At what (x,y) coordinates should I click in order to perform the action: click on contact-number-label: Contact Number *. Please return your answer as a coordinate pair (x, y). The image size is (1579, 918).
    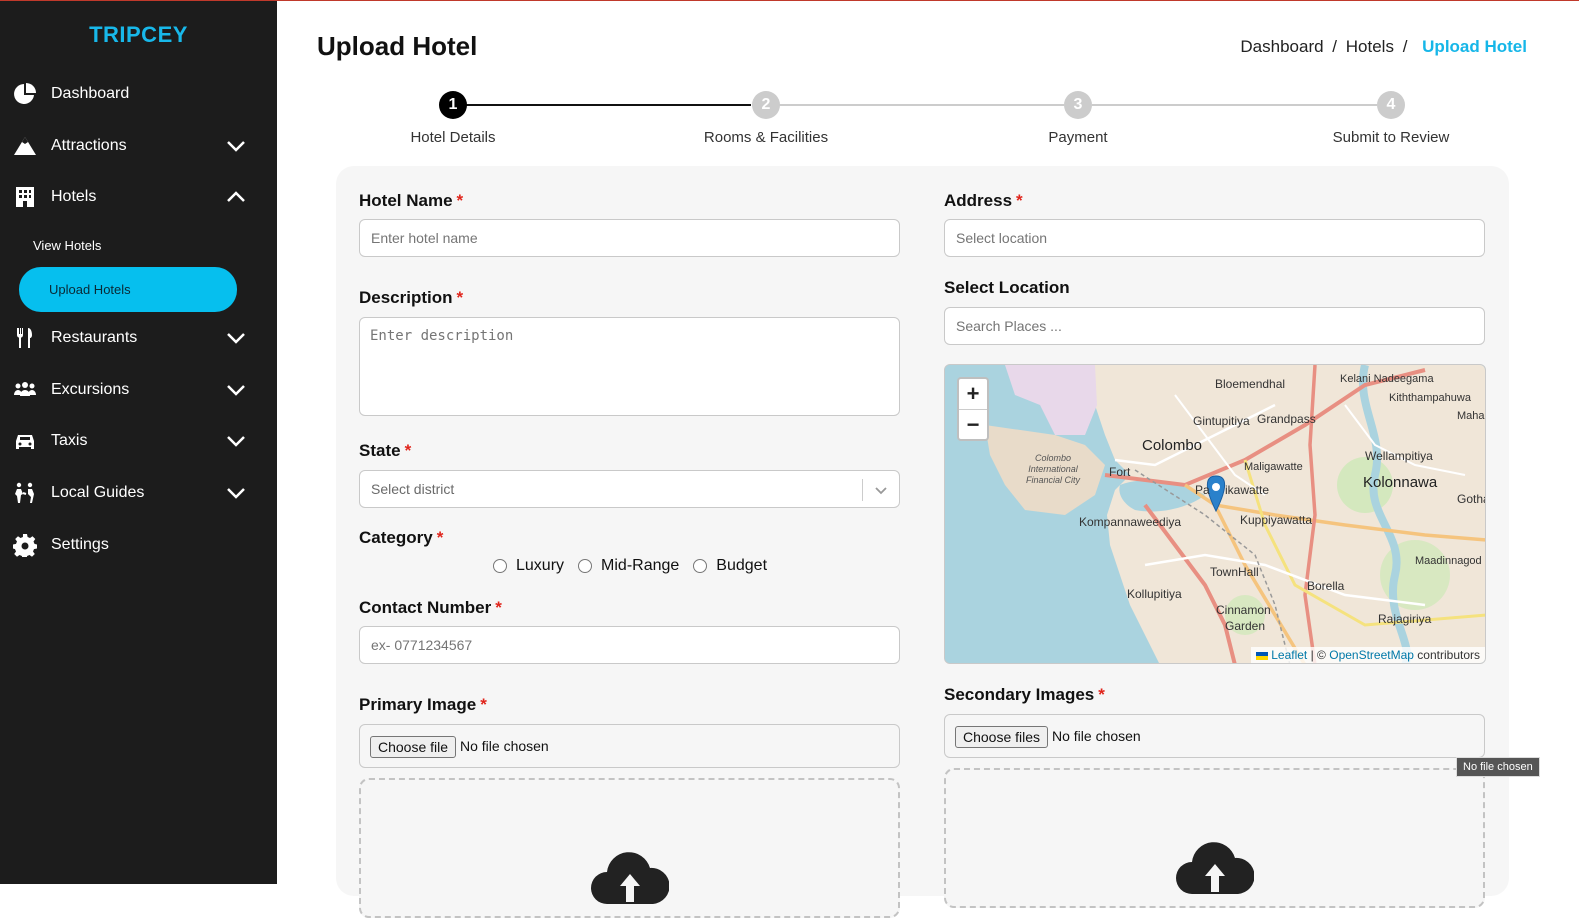
    Looking at the image, I should click on (430, 608).